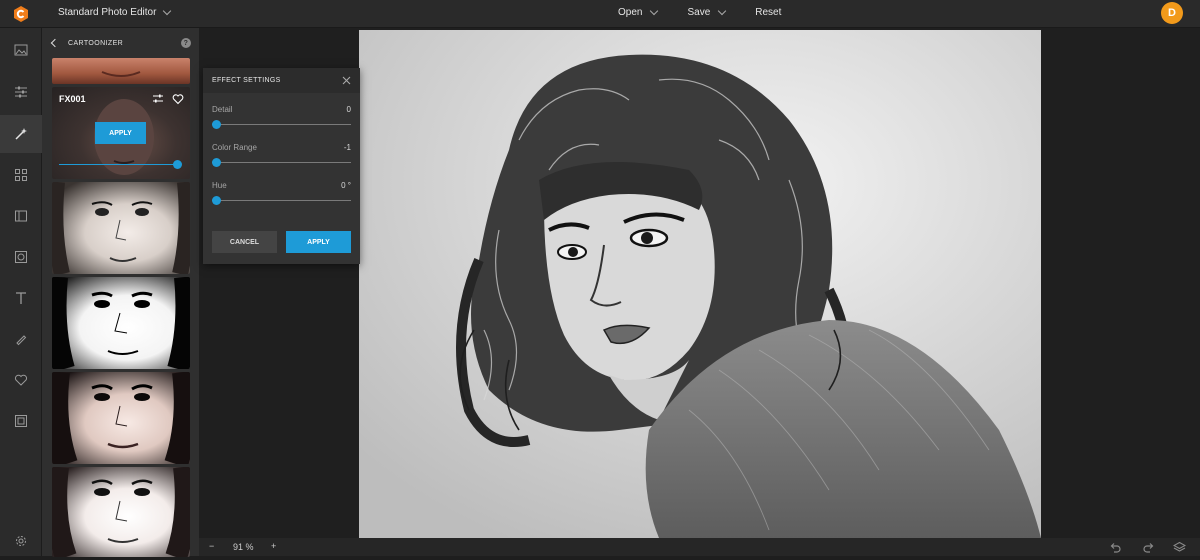 This screenshot has height=560, width=1200. I want to click on save-menu: Save, so click(707, 12).